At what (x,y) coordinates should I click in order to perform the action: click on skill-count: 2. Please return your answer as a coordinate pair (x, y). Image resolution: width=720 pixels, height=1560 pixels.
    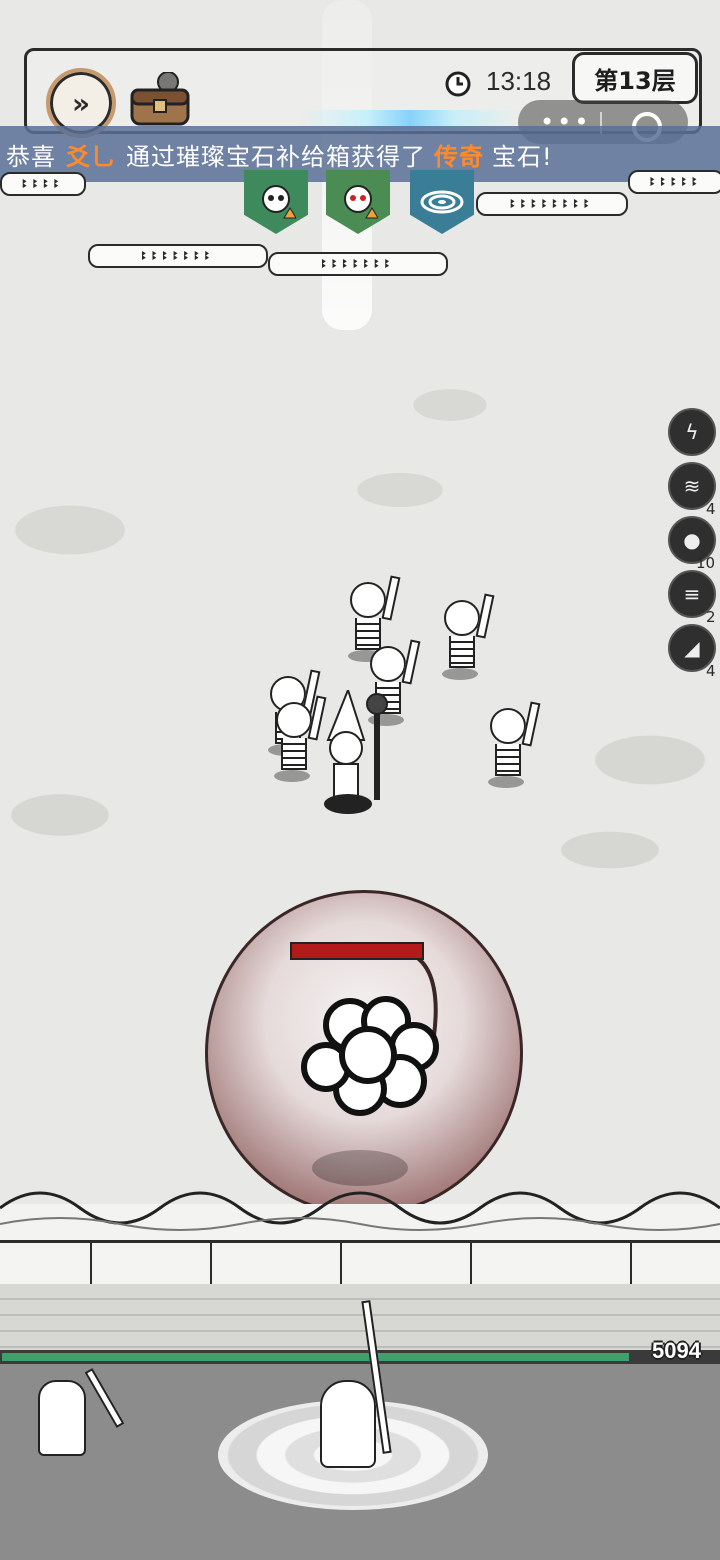
    Looking at the image, I should click on (711, 617).